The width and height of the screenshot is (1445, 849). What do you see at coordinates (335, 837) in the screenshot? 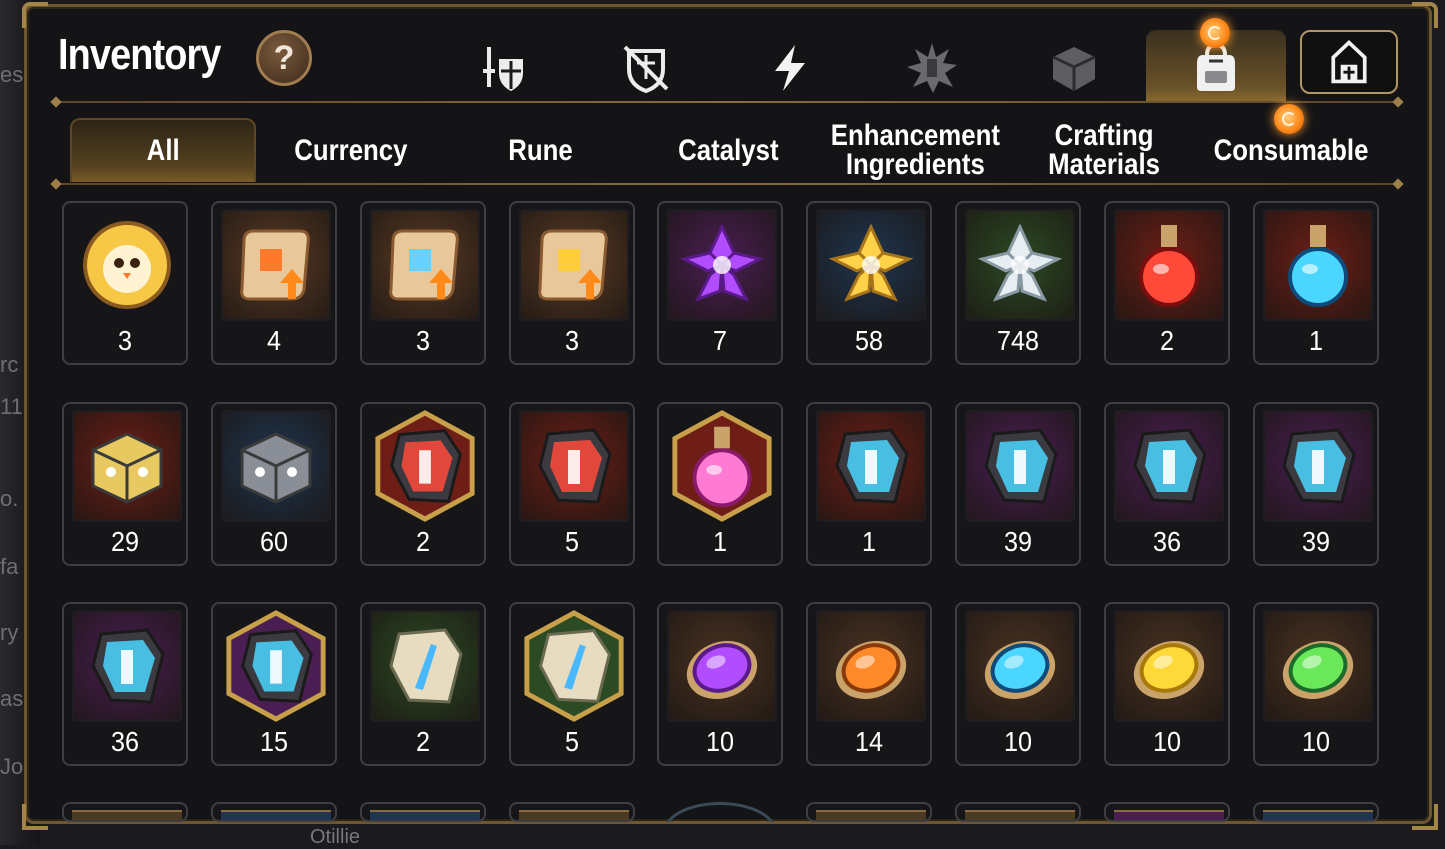
I see `background-text: Otillie` at bounding box center [335, 837].